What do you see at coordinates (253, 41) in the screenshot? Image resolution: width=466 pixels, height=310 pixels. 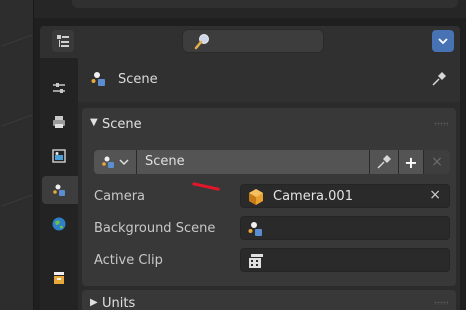 I see `search-input` at bounding box center [253, 41].